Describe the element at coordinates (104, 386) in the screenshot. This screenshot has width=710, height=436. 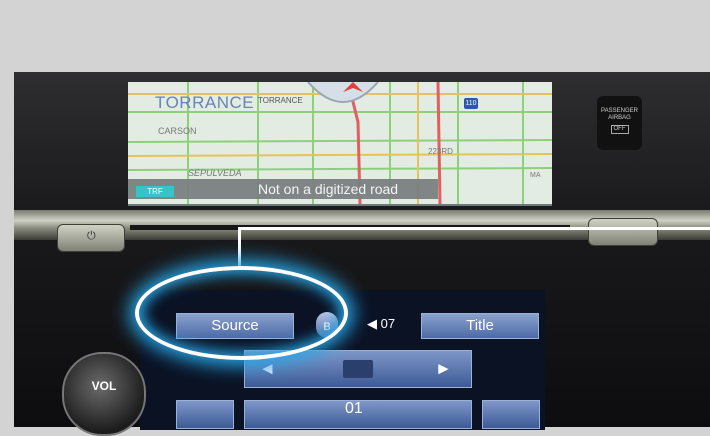
I see `volume-knob-label: VOL` at that location.